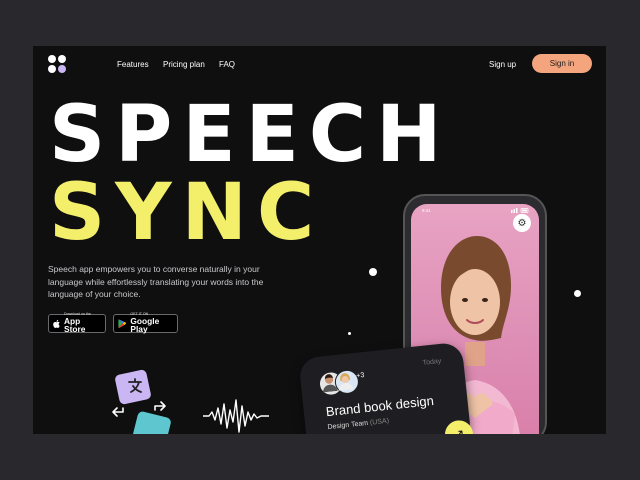 The height and width of the screenshot is (480, 640). What do you see at coordinates (348, 425) in the screenshot?
I see `card-team-name: Design Team` at bounding box center [348, 425].